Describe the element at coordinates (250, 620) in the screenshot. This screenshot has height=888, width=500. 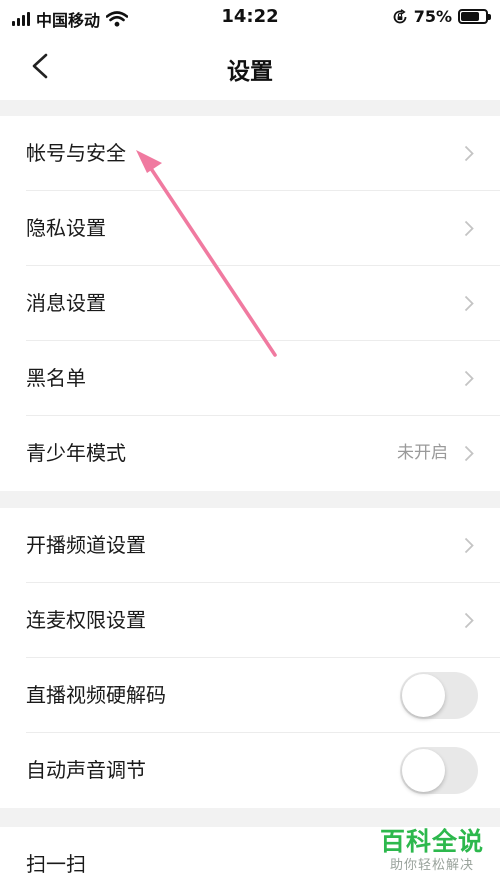
I see `settings-row-co-host-permission: 连麦权限设置` at that location.